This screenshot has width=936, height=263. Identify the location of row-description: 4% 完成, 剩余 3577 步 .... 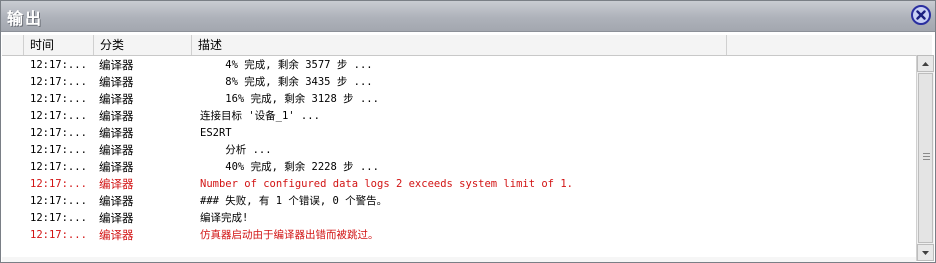
(286, 65).